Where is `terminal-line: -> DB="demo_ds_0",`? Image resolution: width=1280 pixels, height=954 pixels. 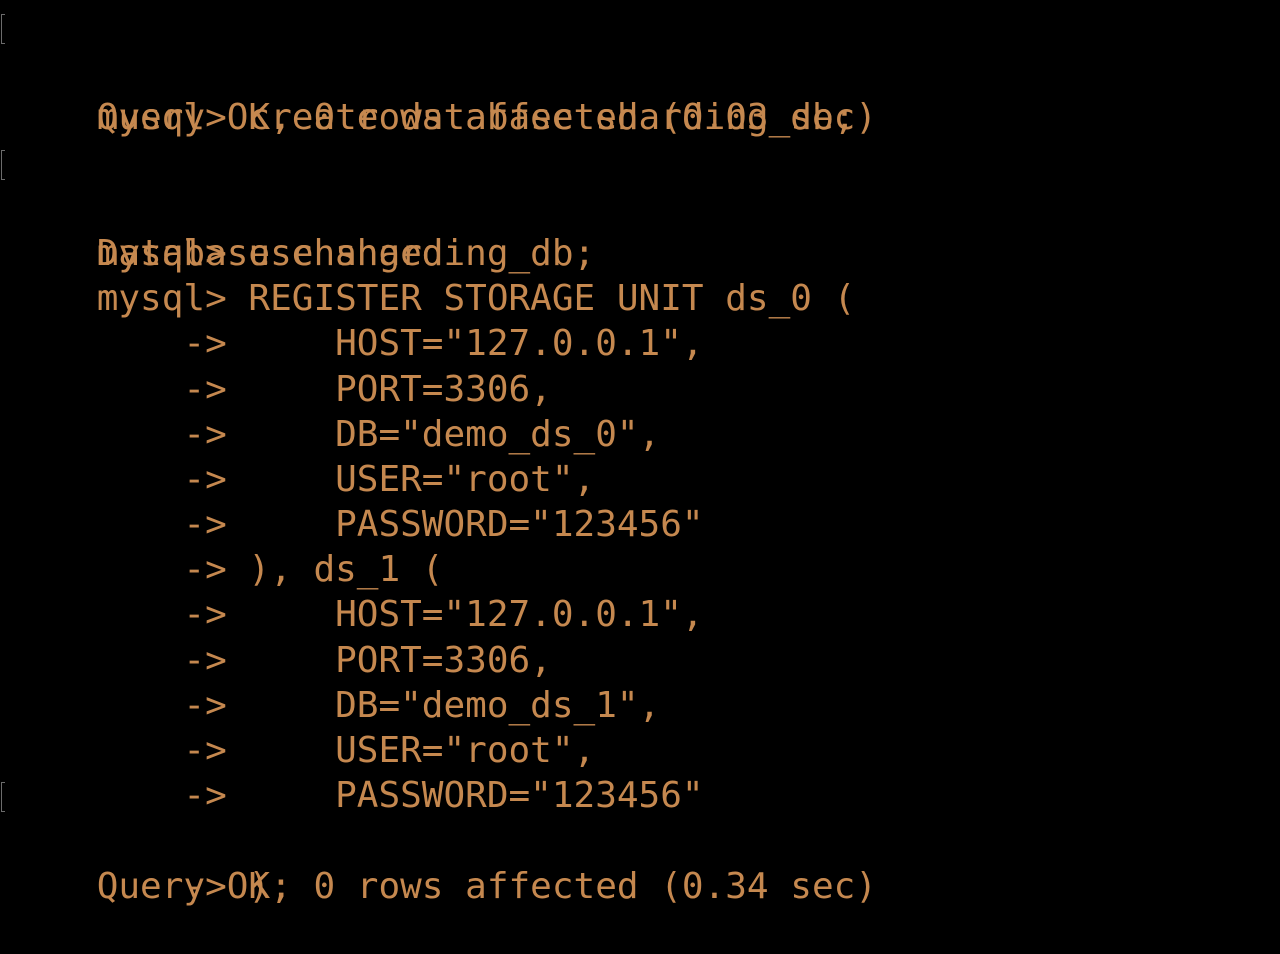
terminal-line: -> DB="demo_ds_0", is located at coordinates (640, 411).